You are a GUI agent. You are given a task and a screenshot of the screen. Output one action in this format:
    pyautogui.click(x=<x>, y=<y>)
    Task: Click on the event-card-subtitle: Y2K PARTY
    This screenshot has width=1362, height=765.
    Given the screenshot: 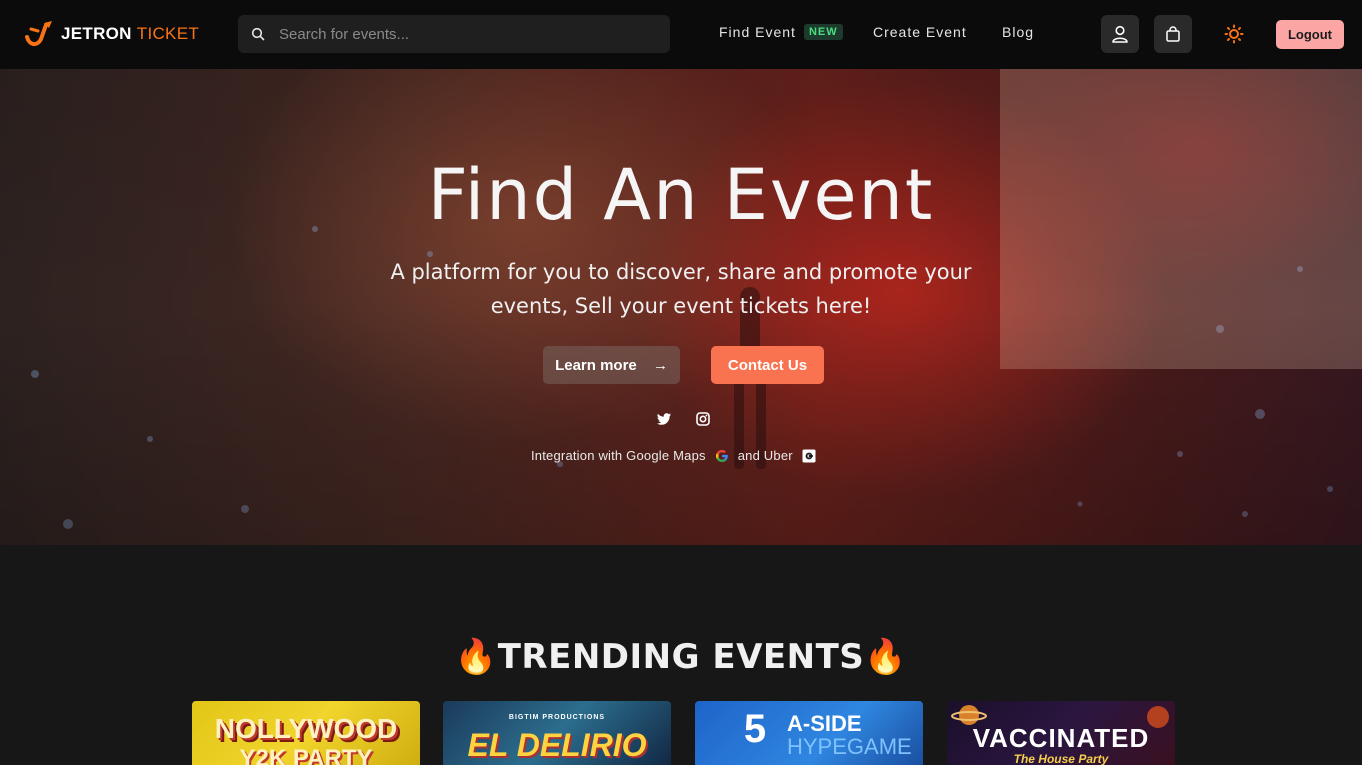 What is the action you would take?
    pyautogui.click(x=306, y=755)
    